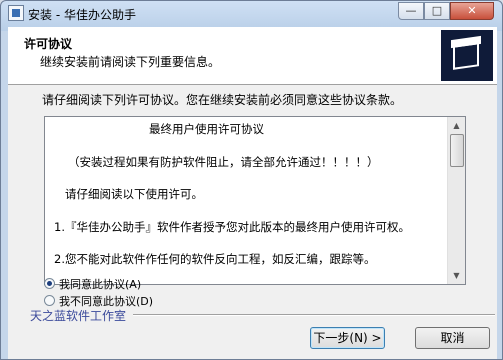 This screenshot has height=360, width=503. I want to click on maximize-button: □, so click(437, 11).